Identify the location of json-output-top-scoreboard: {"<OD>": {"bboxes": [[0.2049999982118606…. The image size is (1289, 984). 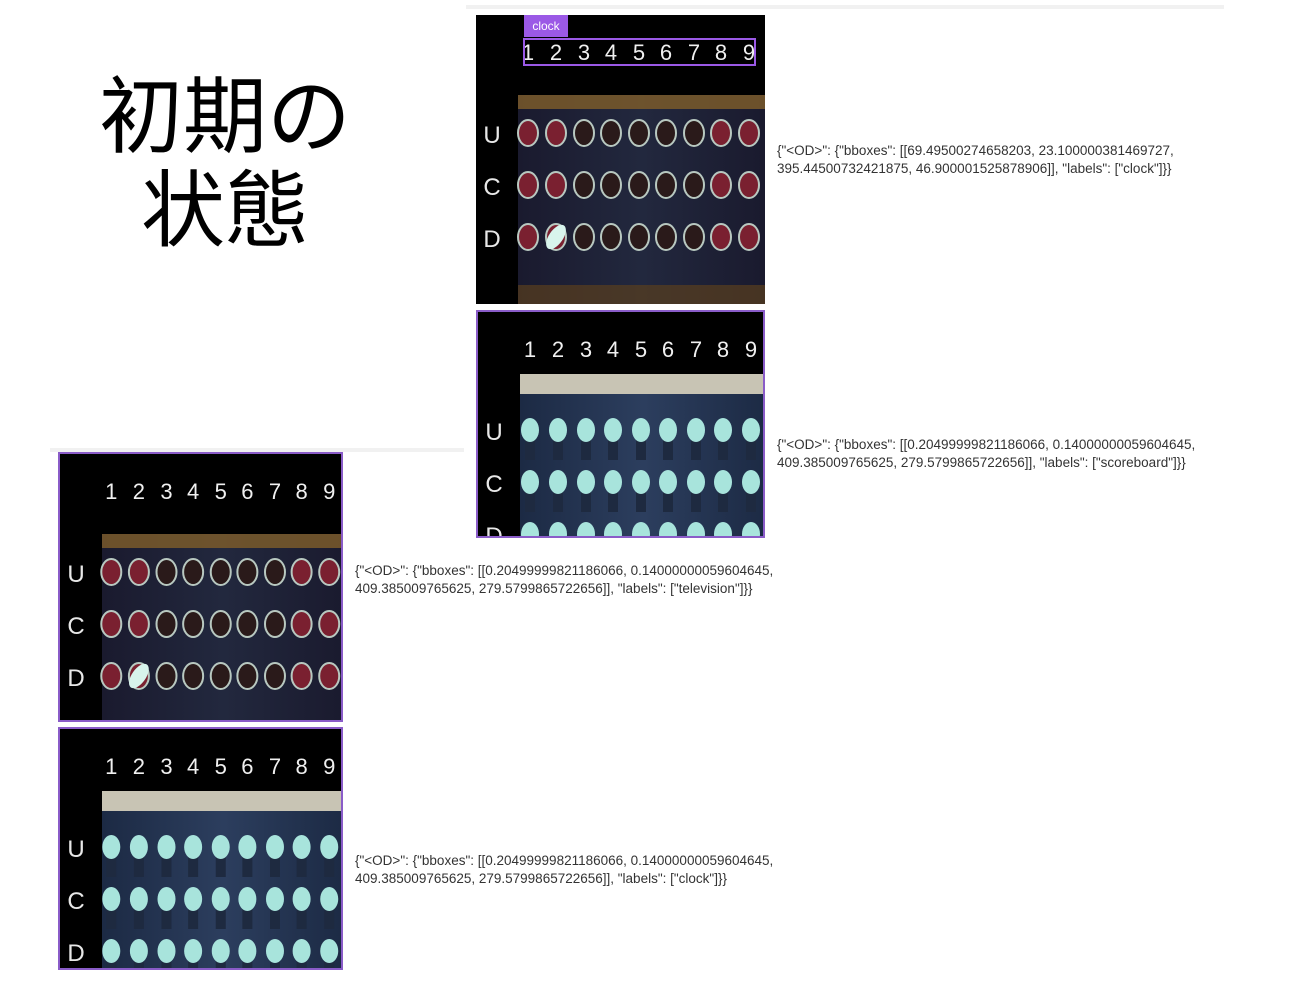
(1001, 454).